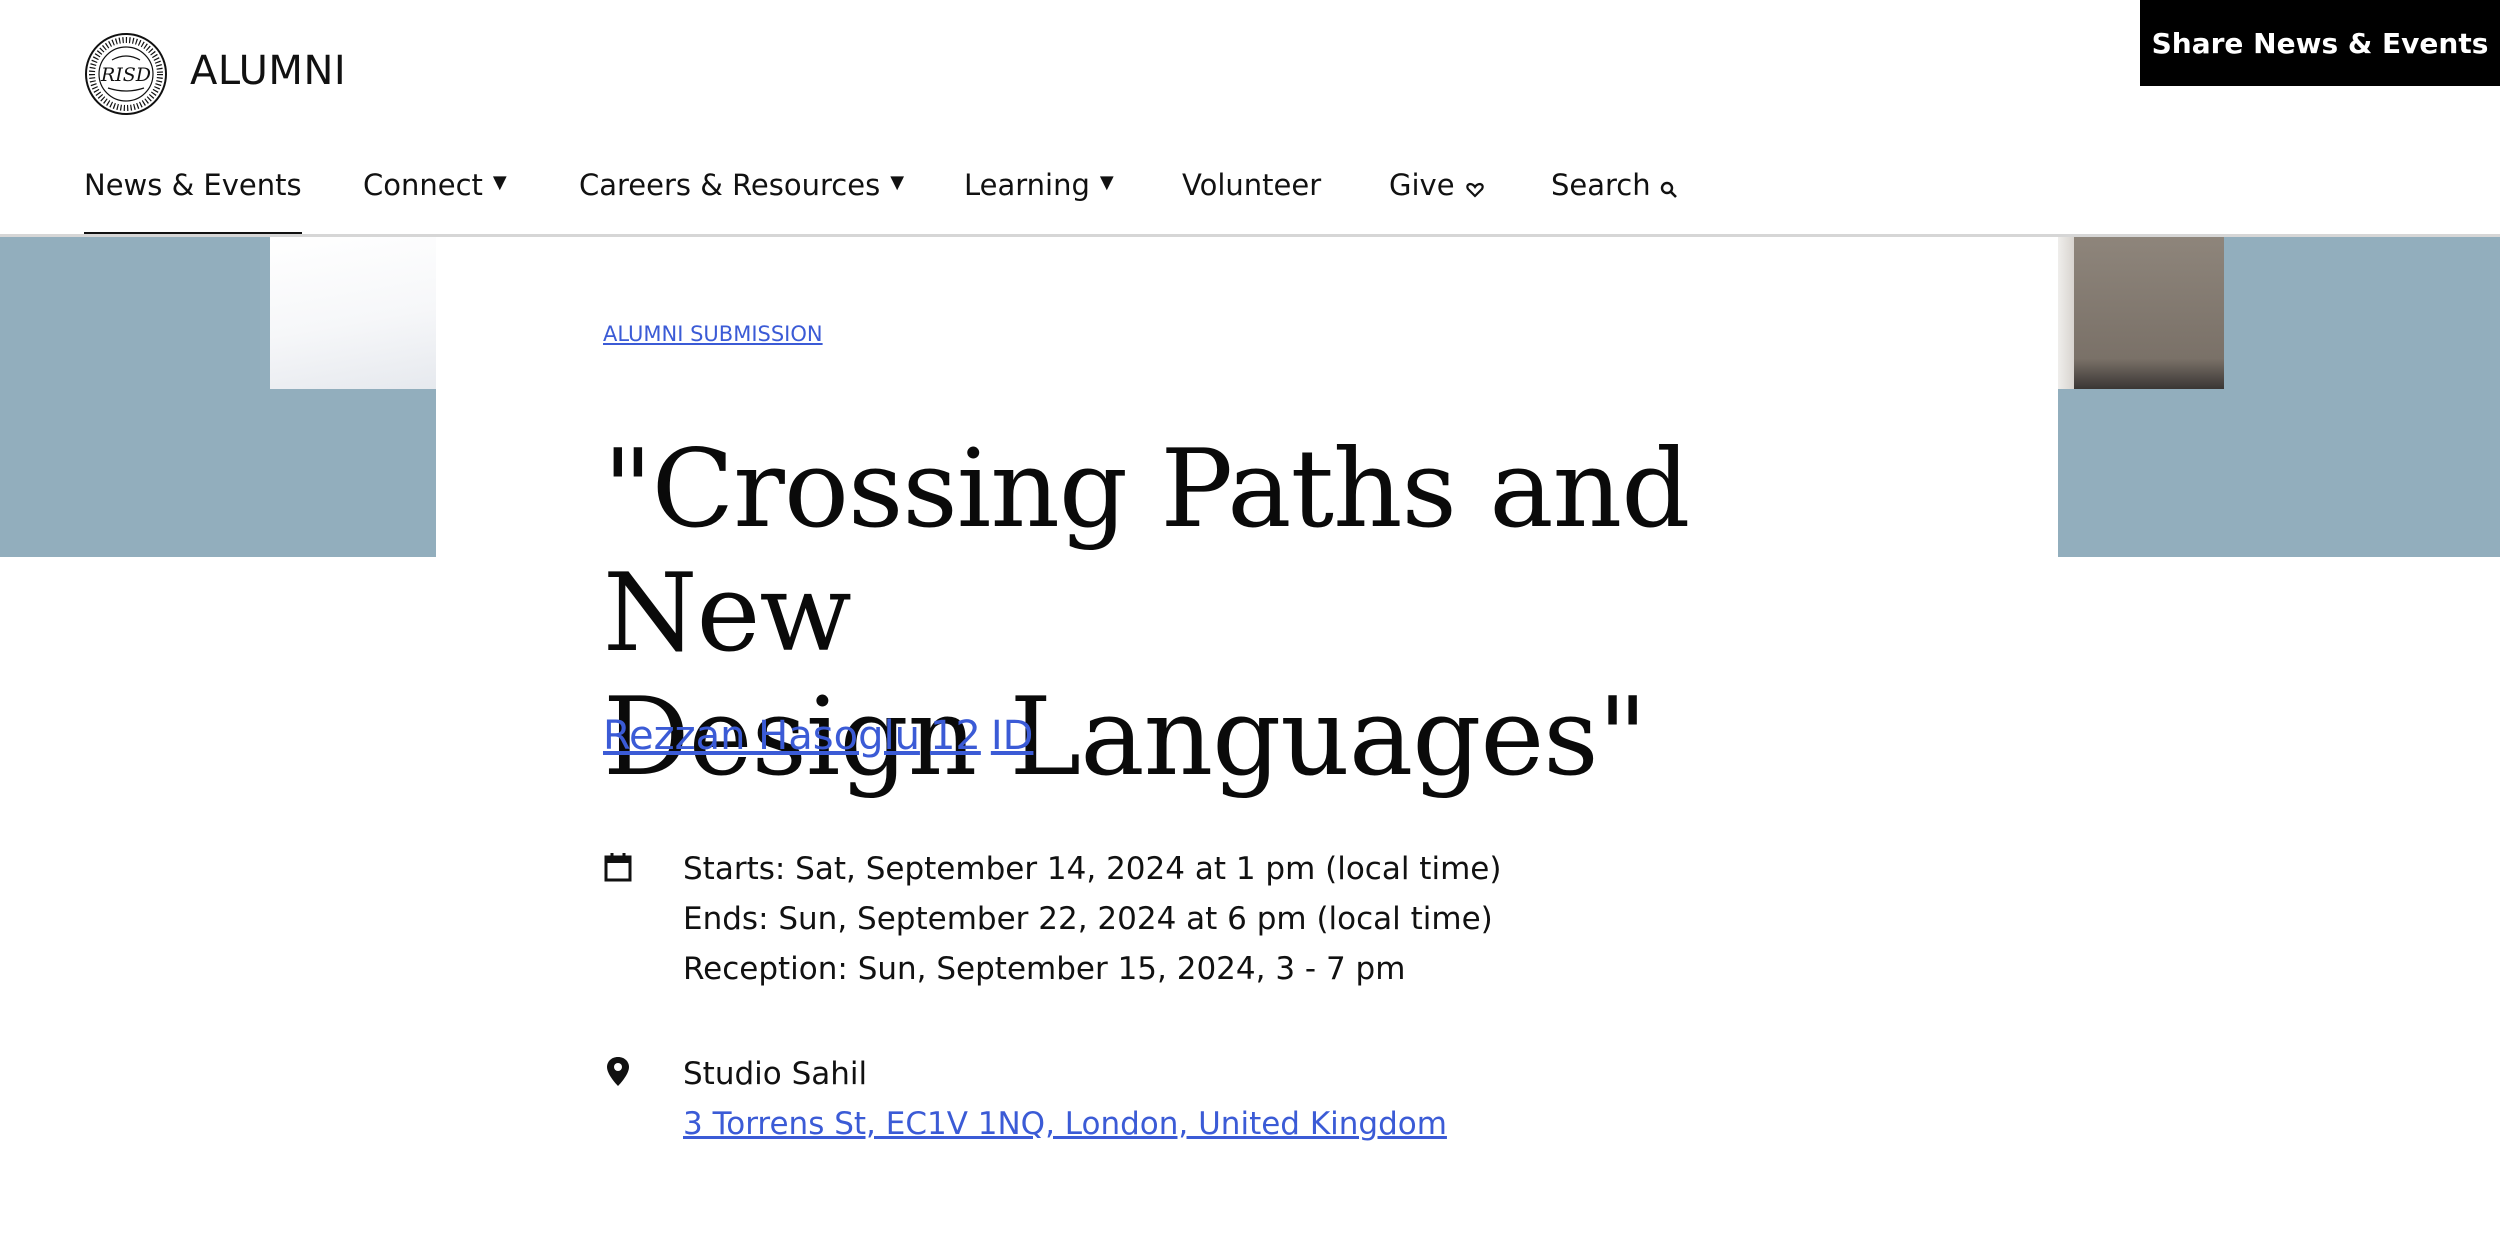 The width and height of the screenshot is (2500, 1233). What do you see at coordinates (423, 185) in the screenshot?
I see `nav-item-label: Connect` at bounding box center [423, 185].